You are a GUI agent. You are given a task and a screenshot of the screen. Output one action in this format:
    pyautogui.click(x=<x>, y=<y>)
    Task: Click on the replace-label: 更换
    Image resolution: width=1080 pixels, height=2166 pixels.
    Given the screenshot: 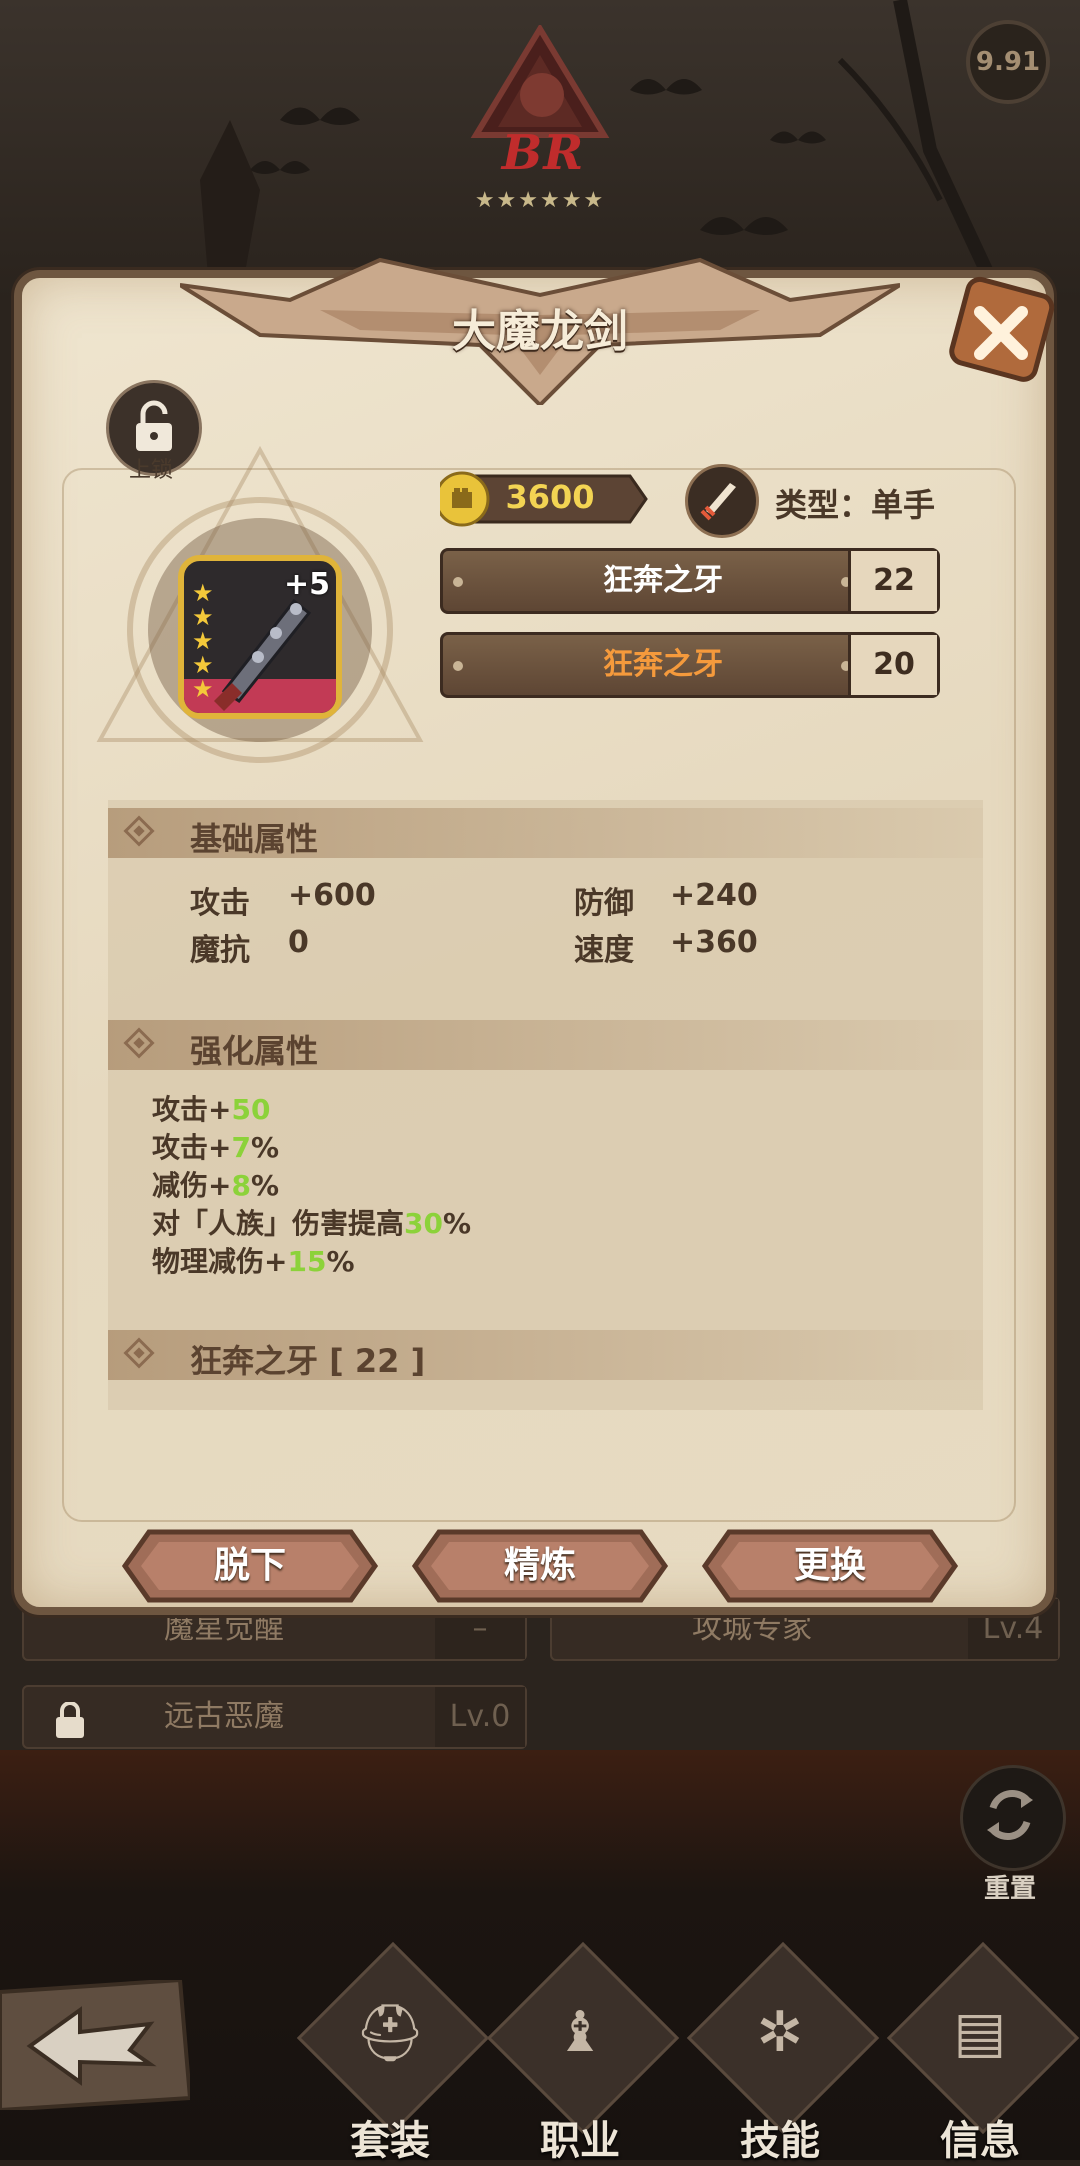 What is the action you would take?
    pyautogui.click(x=829, y=1565)
    